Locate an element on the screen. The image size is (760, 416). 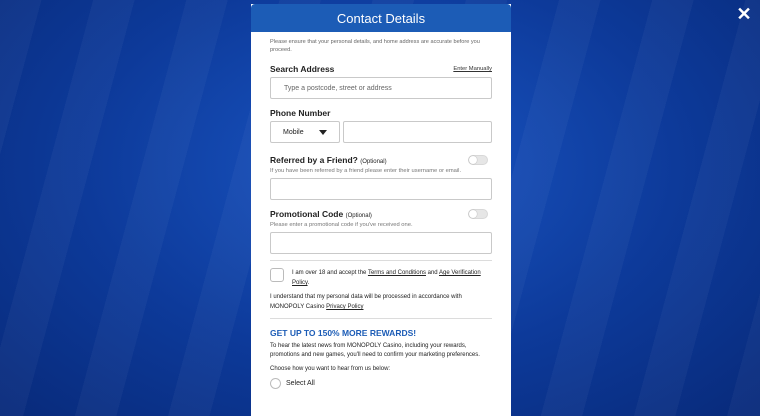
promo-input is located at coordinates (381, 243).